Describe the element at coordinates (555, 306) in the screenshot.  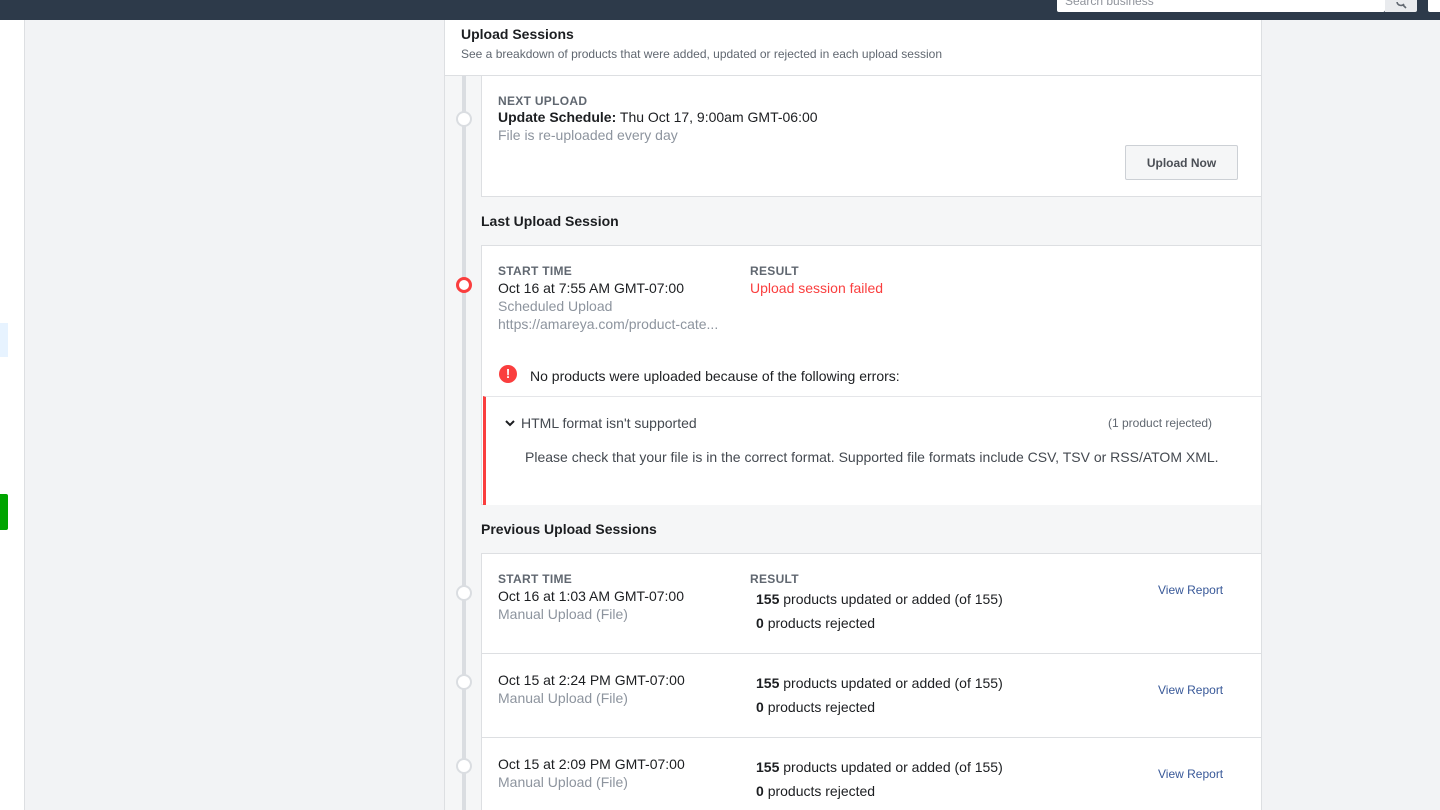
I see `upload-type: Scheduled Upload` at that location.